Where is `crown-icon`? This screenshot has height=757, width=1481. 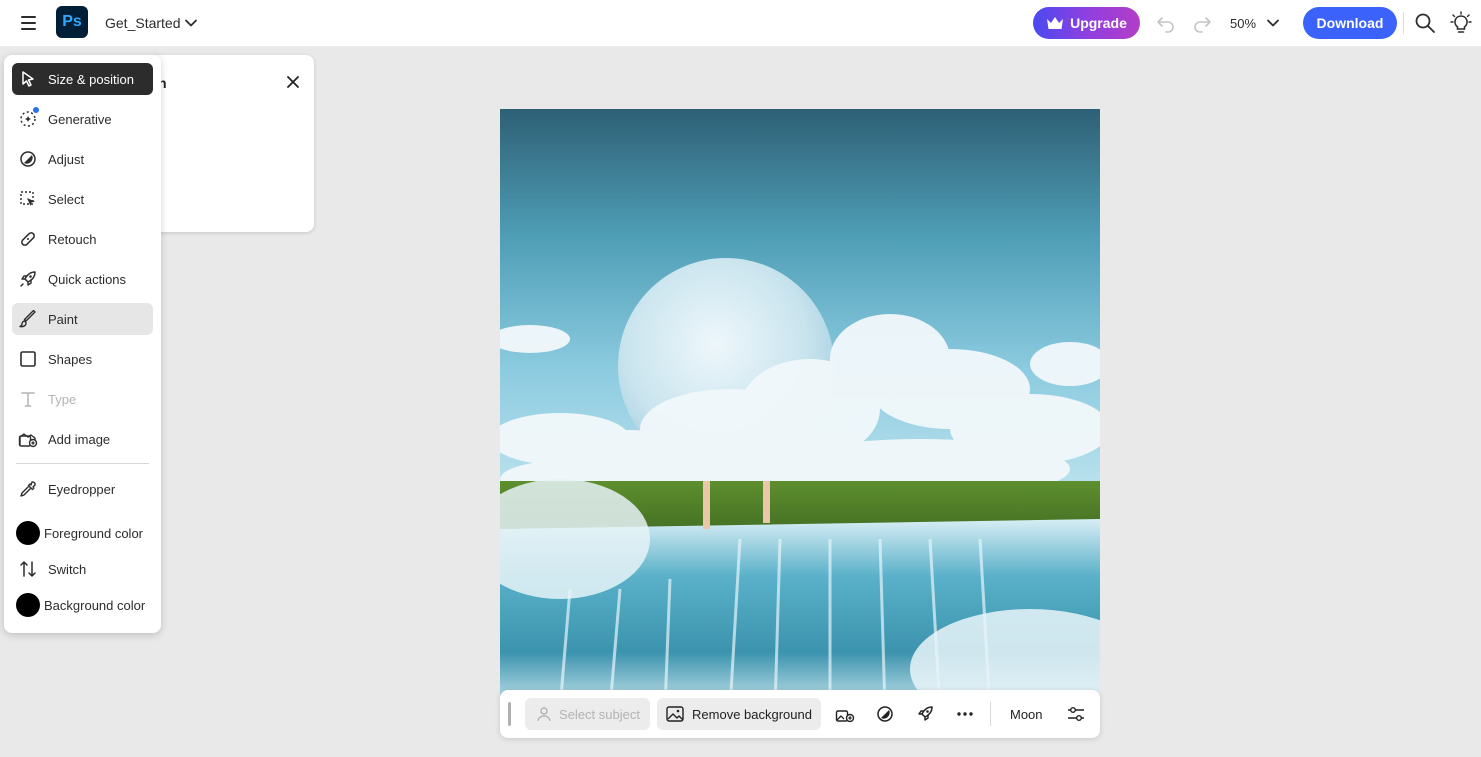 crown-icon is located at coordinates (1055, 23).